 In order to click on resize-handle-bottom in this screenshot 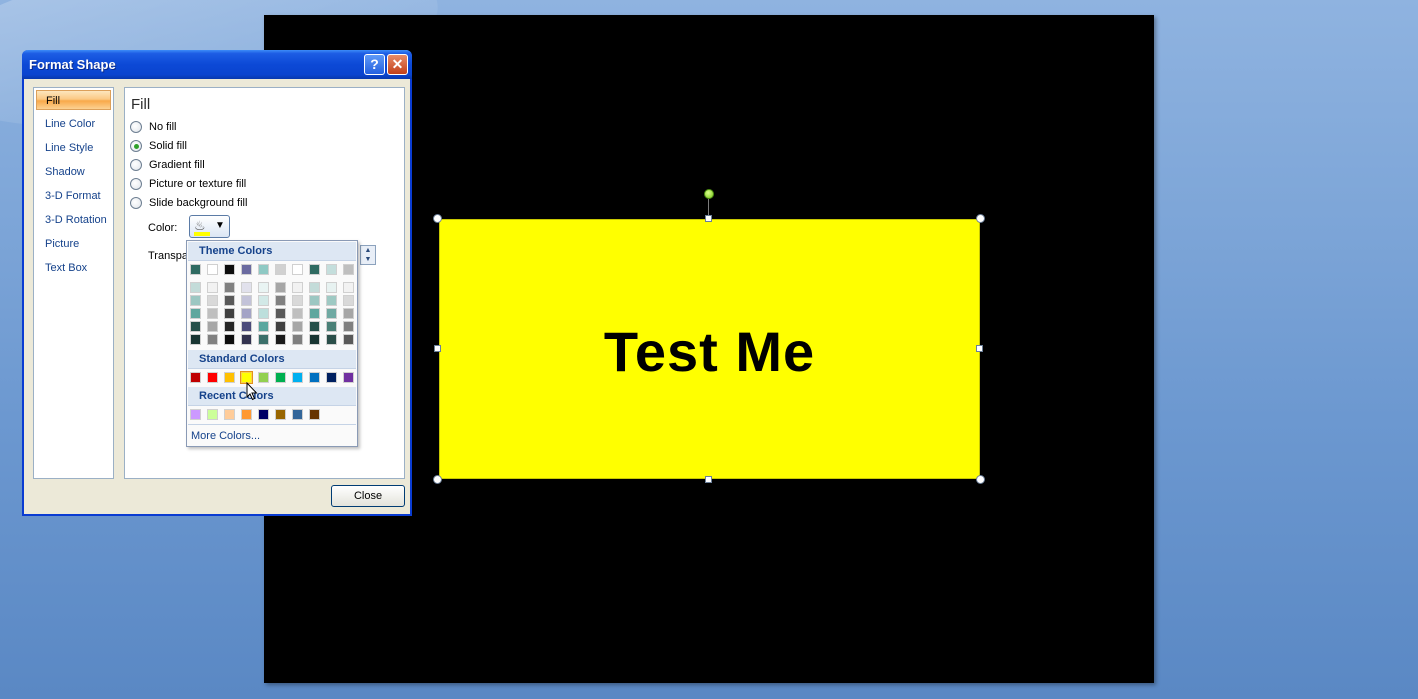, I will do `click(708, 479)`.